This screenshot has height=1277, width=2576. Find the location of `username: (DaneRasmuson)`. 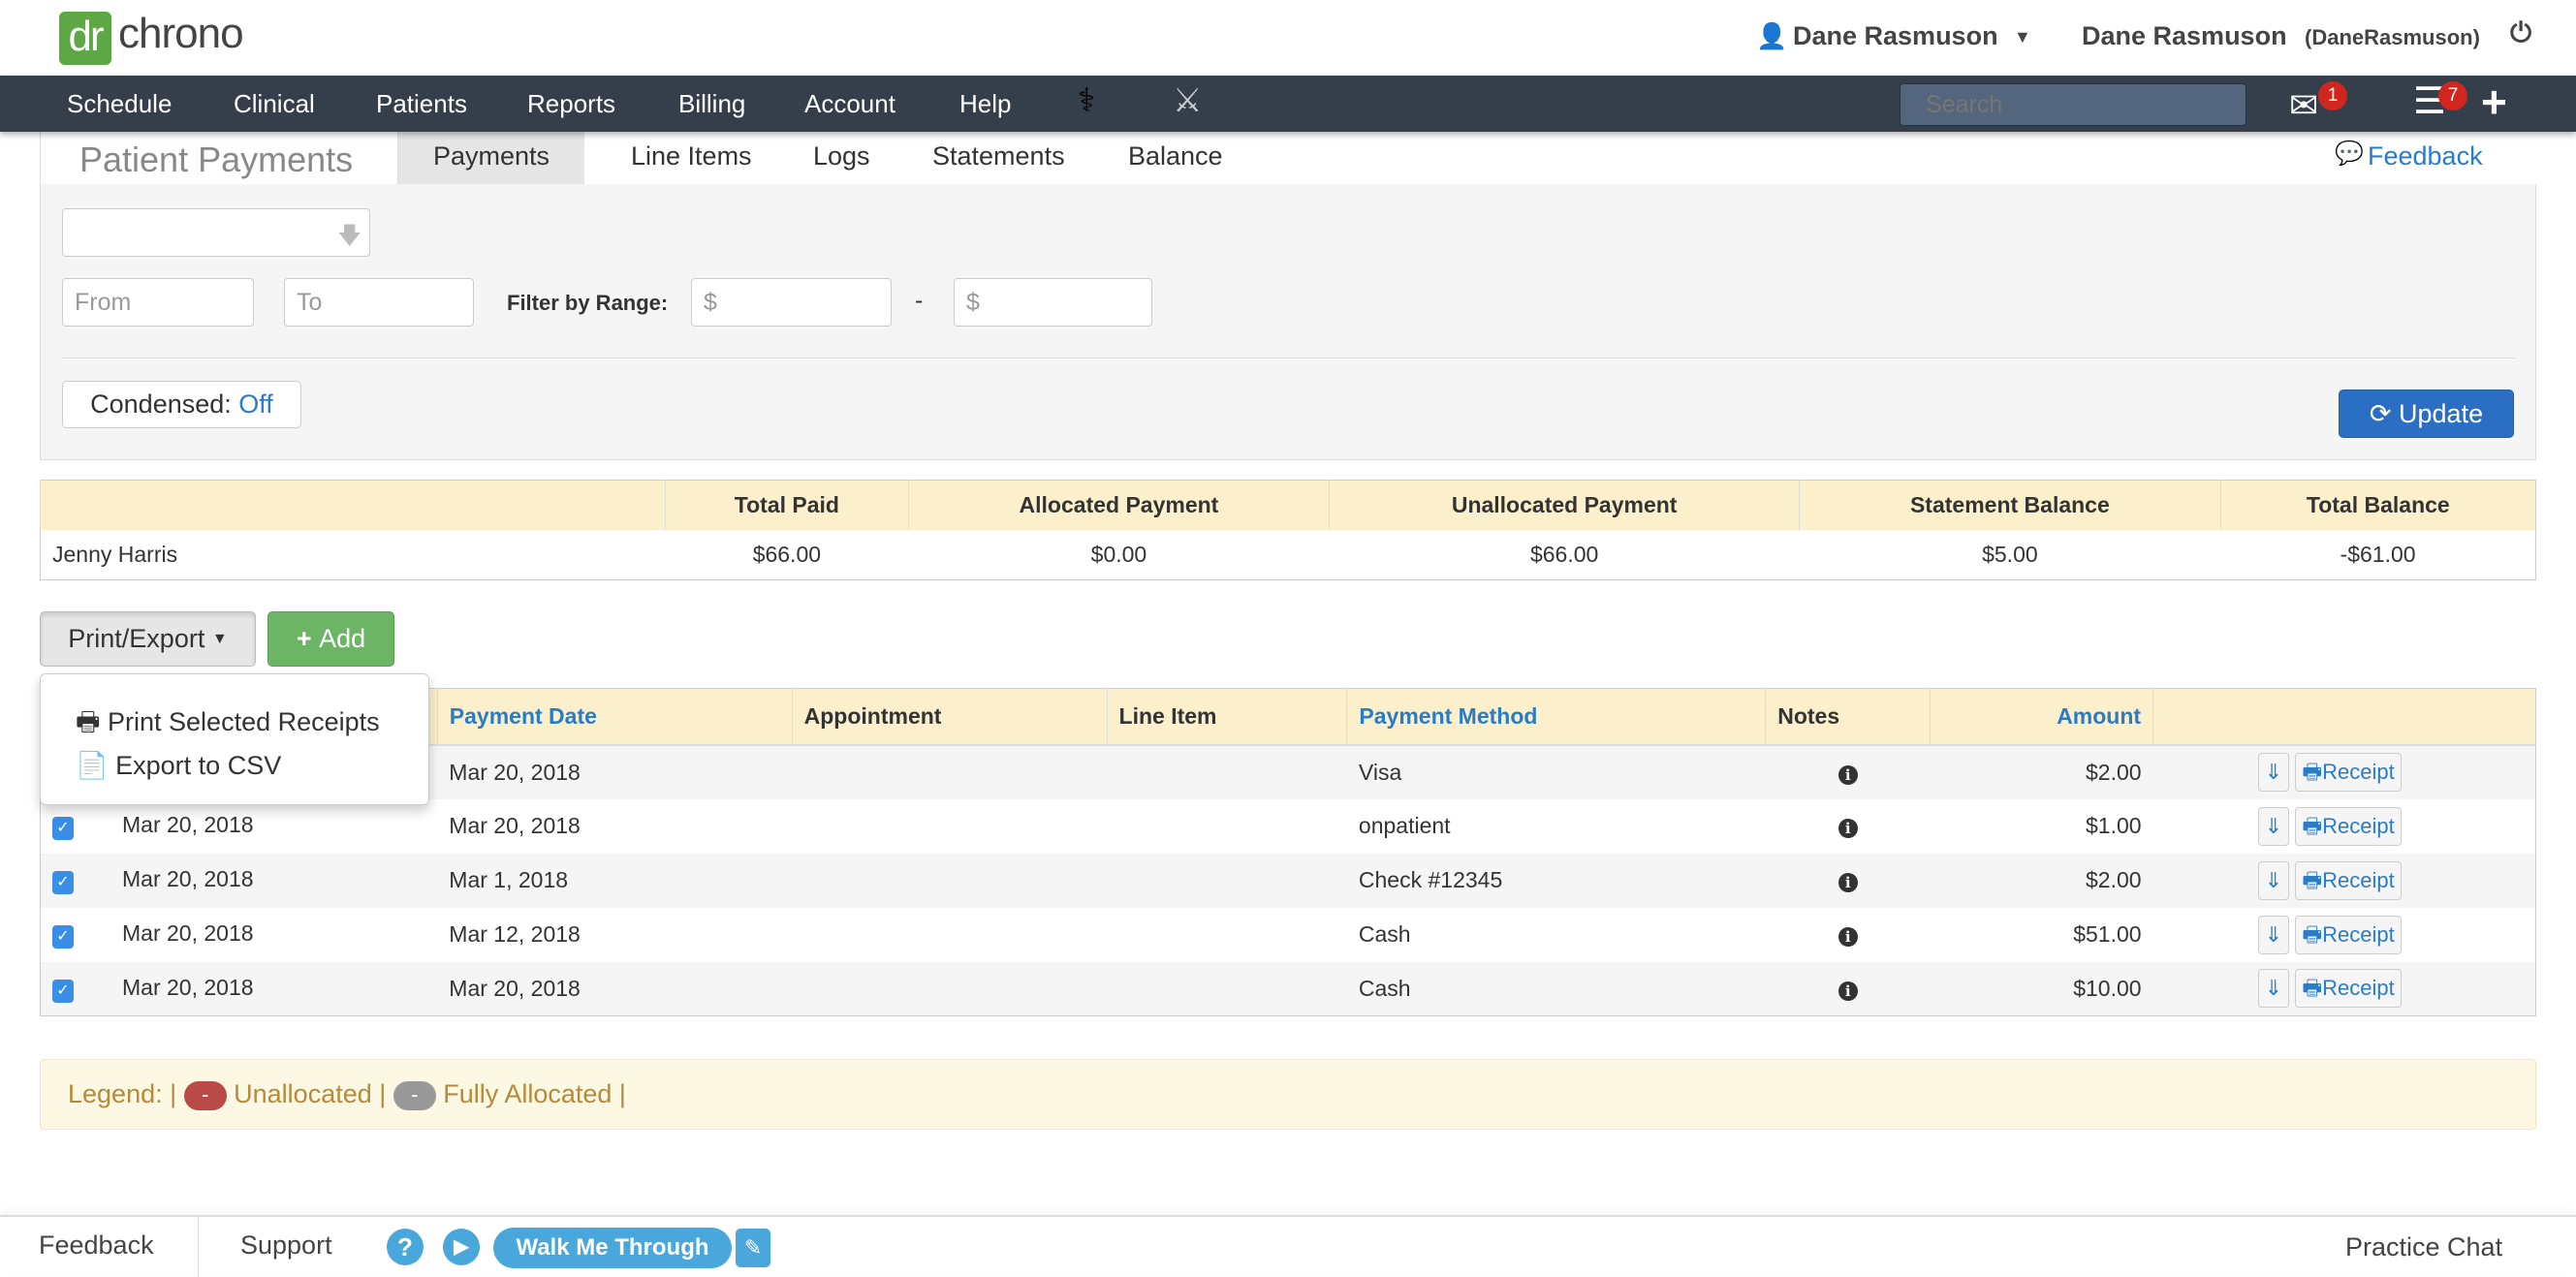

username: (DaneRasmuson) is located at coordinates (2392, 37).